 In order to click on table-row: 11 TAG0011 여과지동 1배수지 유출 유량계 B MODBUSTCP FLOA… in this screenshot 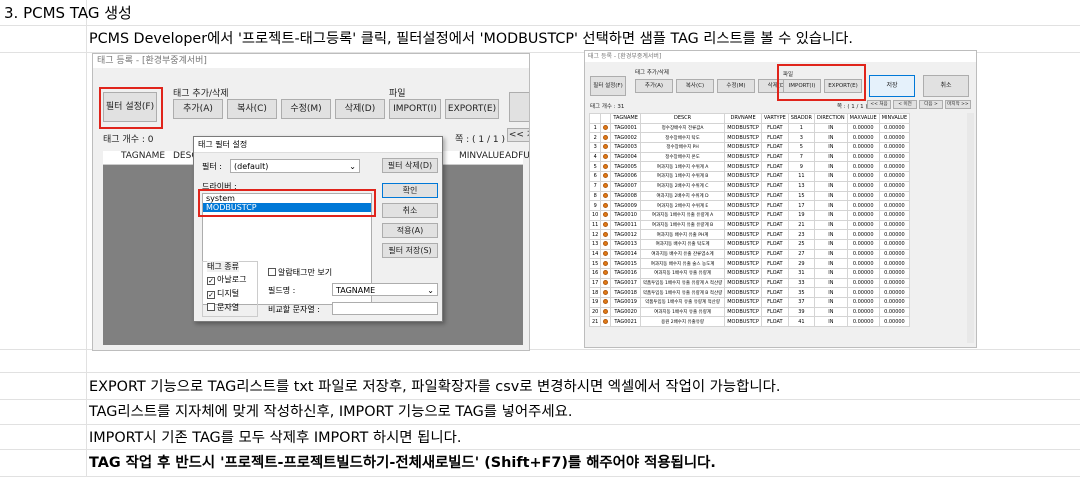, I will do `click(749, 225)`.